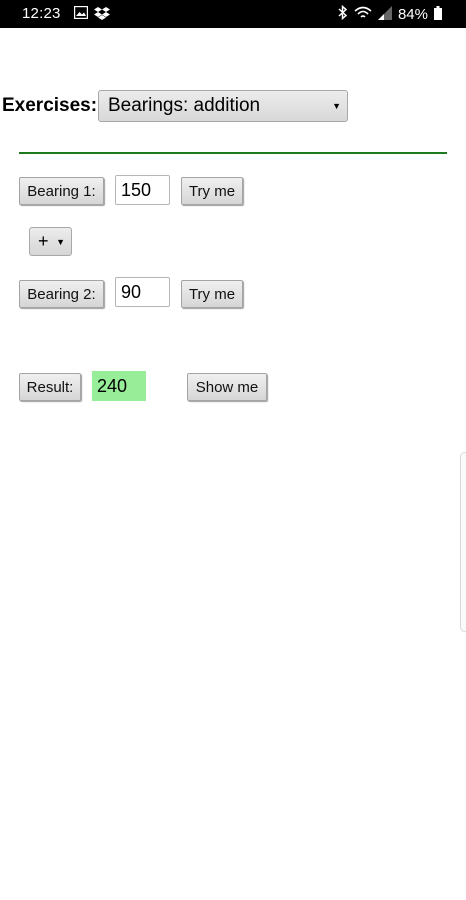 This screenshot has width=466, height=900. I want to click on bearing2-input: 90, so click(142, 292).